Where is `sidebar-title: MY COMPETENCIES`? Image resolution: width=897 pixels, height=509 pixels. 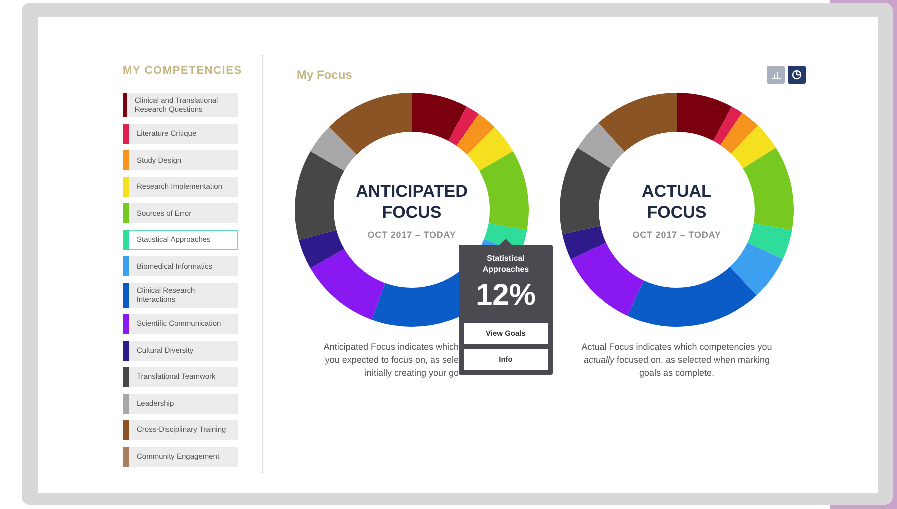
sidebar-title: MY COMPETENCIES is located at coordinates (182, 71).